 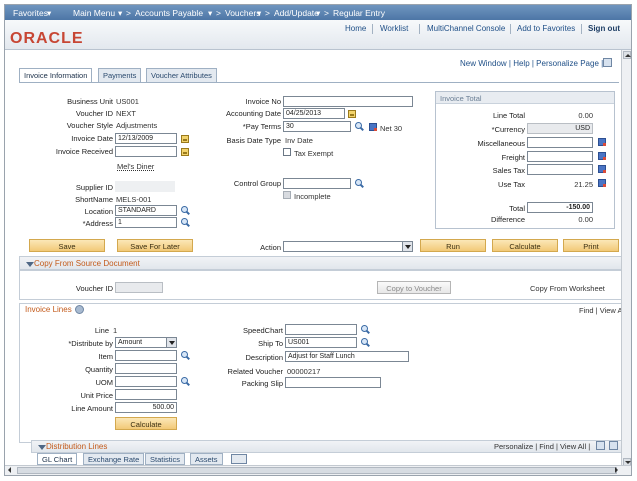 I want to click on currency-field: USD, so click(x=560, y=128).